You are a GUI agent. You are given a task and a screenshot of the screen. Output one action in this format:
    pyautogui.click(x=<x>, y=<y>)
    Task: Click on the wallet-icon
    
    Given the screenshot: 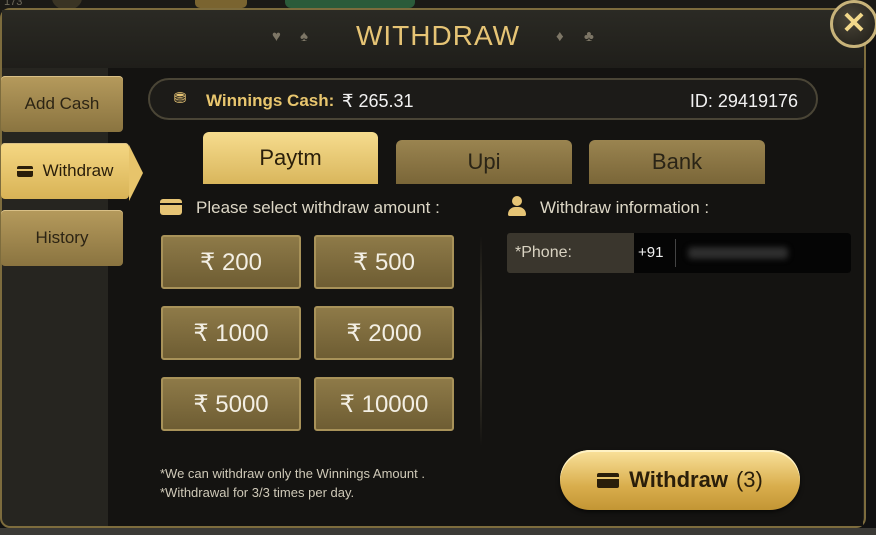 What is the action you would take?
    pyautogui.click(x=171, y=207)
    